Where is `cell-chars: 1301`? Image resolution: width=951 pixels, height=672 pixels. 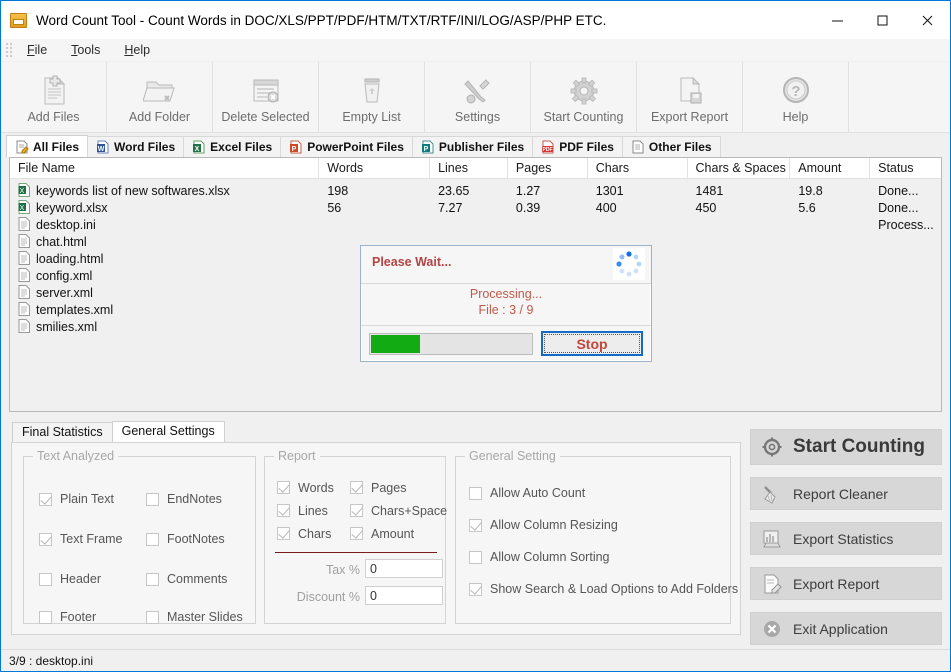
cell-chars: 1301 is located at coordinates (609, 190).